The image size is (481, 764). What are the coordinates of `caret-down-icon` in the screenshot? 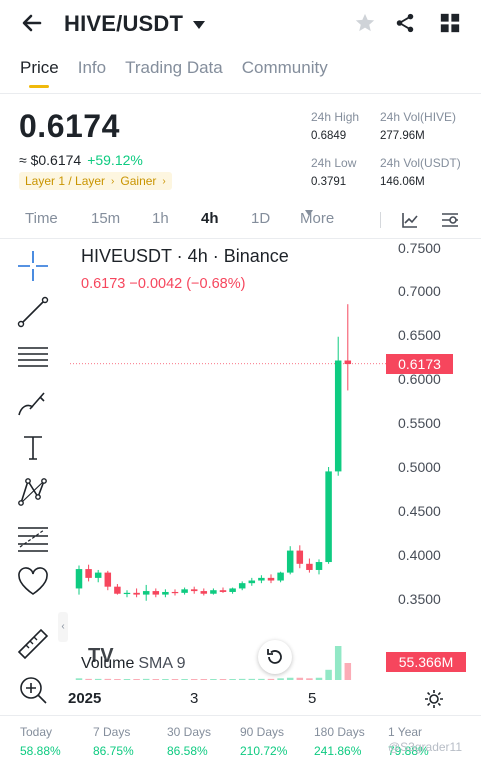 It's located at (309, 213).